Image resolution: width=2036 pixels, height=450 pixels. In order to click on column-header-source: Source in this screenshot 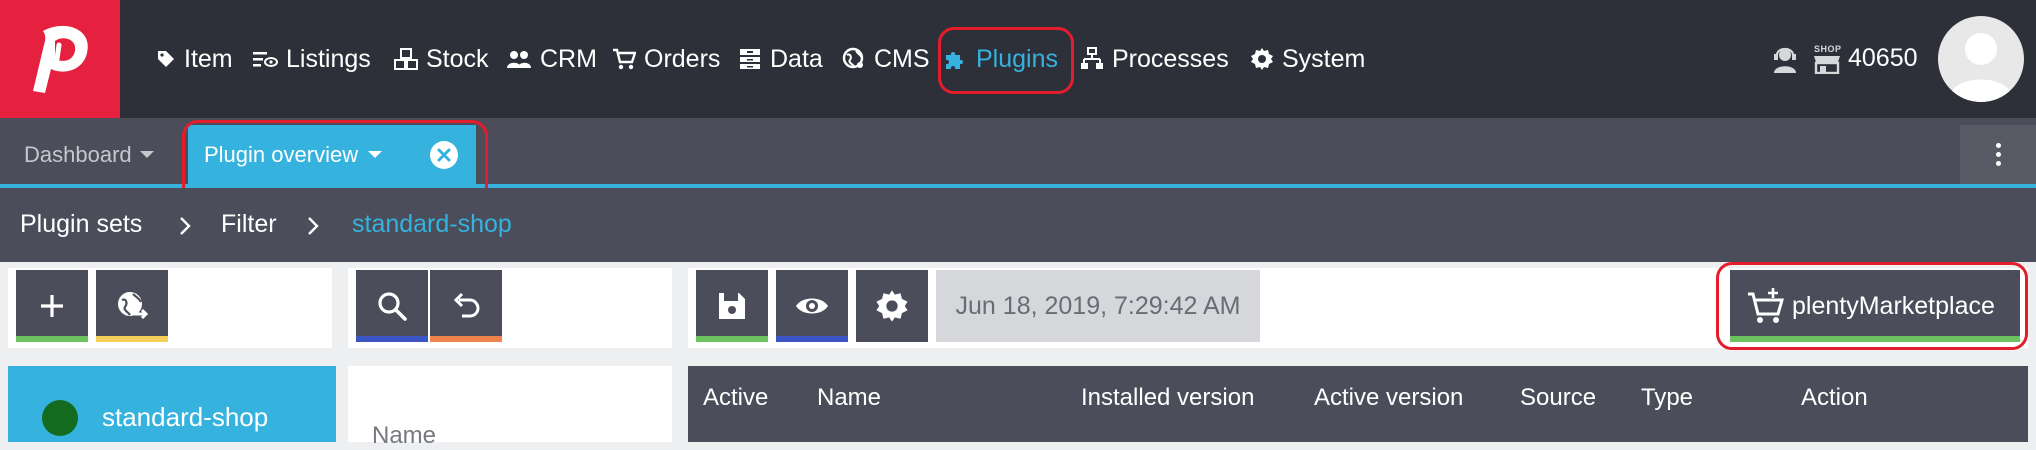, I will do `click(1558, 398)`.